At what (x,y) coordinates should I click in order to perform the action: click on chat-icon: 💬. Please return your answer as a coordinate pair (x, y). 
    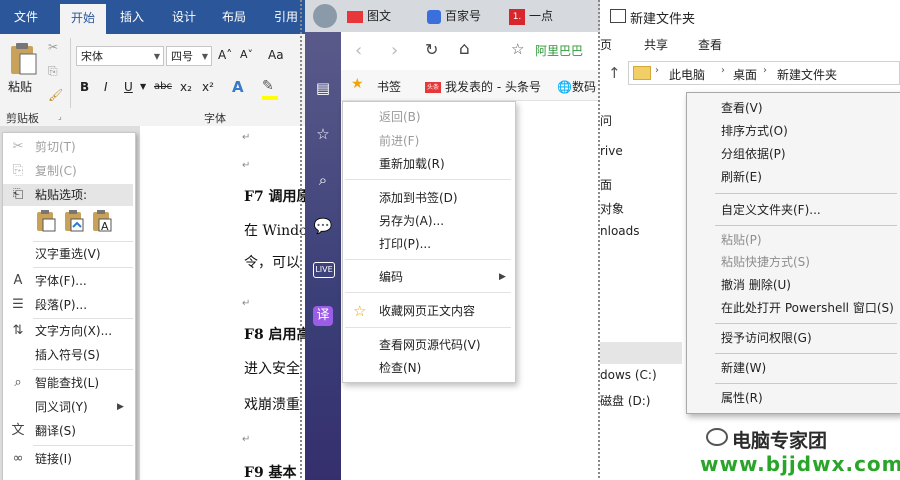
    Looking at the image, I should click on (323, 226).